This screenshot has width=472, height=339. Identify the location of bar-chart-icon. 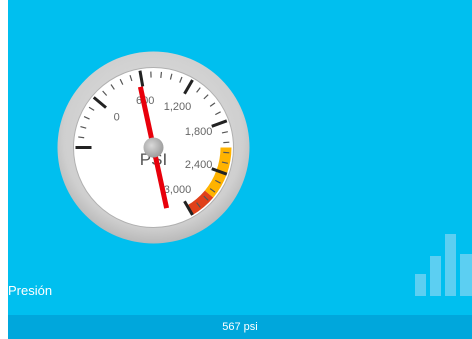
(440, 265).